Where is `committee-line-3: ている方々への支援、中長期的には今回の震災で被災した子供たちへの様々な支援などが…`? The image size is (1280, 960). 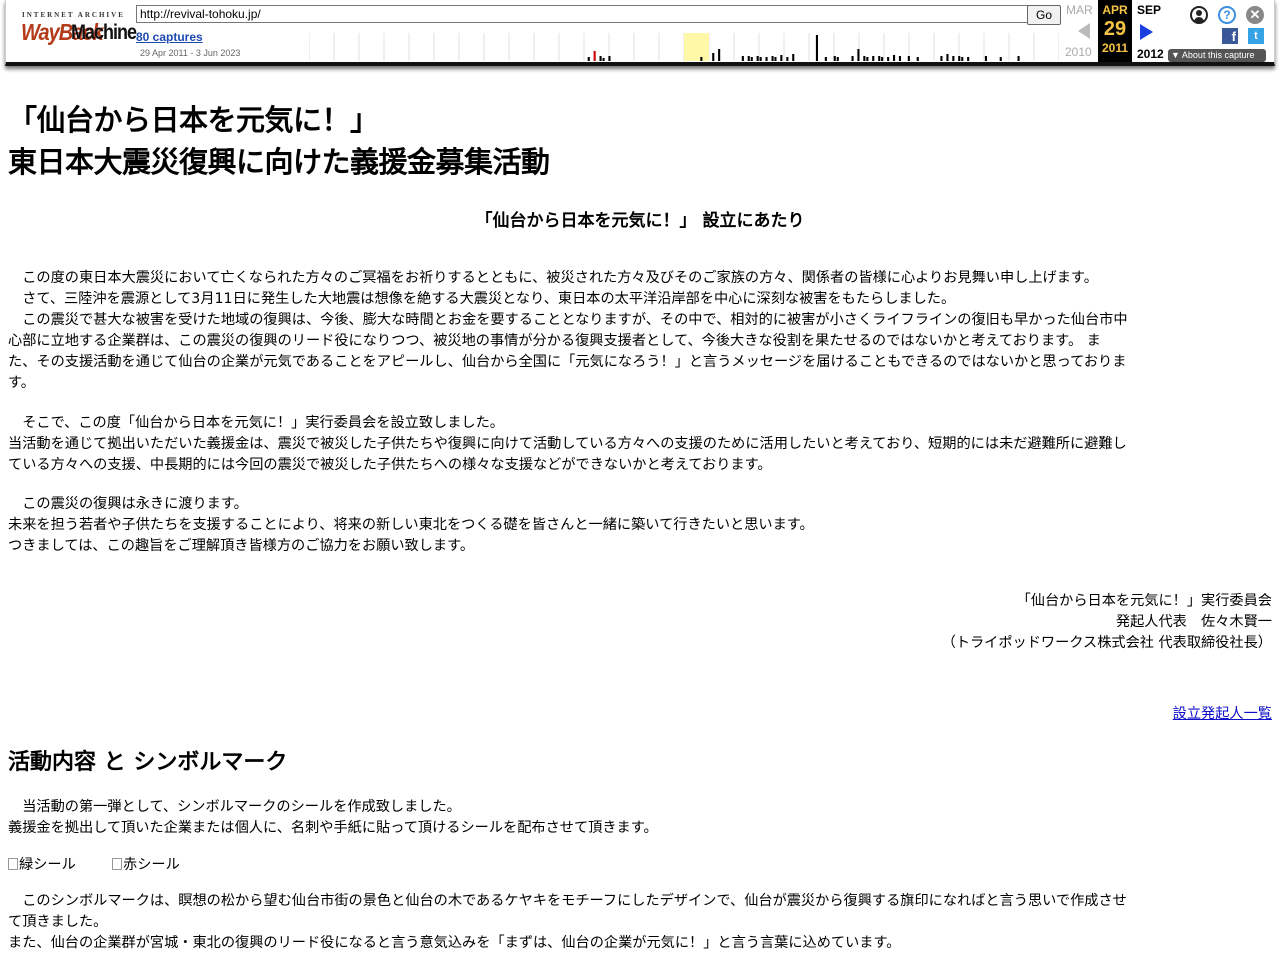 committee-line-3: ている方々への支援、中長期的には今回の震災で被災した子供たちへの様々な支援などが… is located at coordinates (390, 465).